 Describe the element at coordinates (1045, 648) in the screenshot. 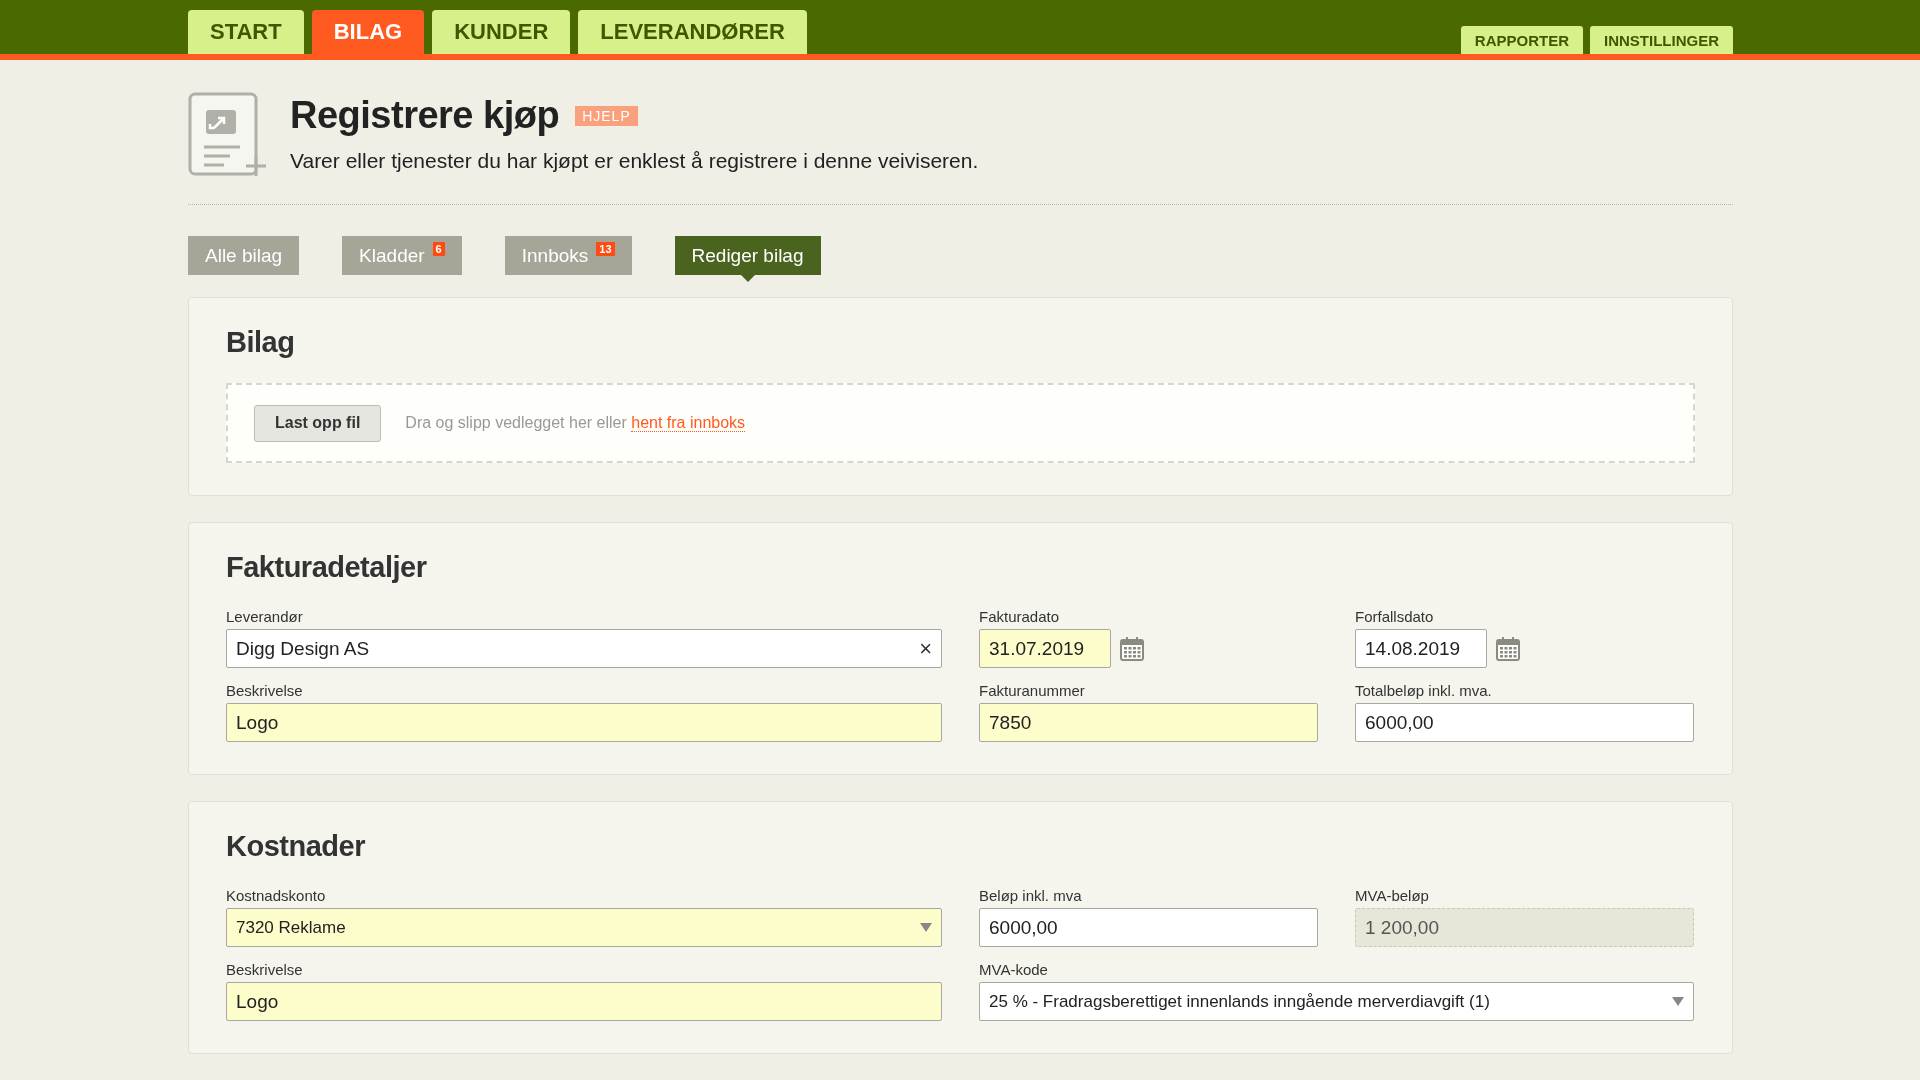

I see `date-field: 31.07.2019` at that location.